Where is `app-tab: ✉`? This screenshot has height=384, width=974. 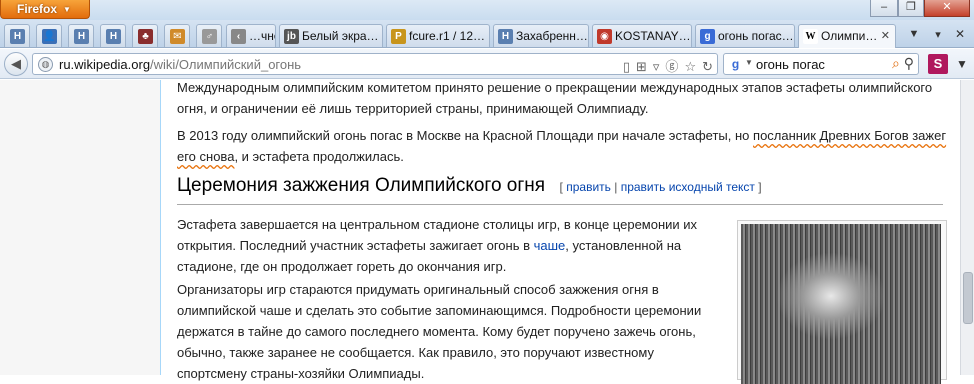 app-tab: ✉ is located at coordinates (177, 35).